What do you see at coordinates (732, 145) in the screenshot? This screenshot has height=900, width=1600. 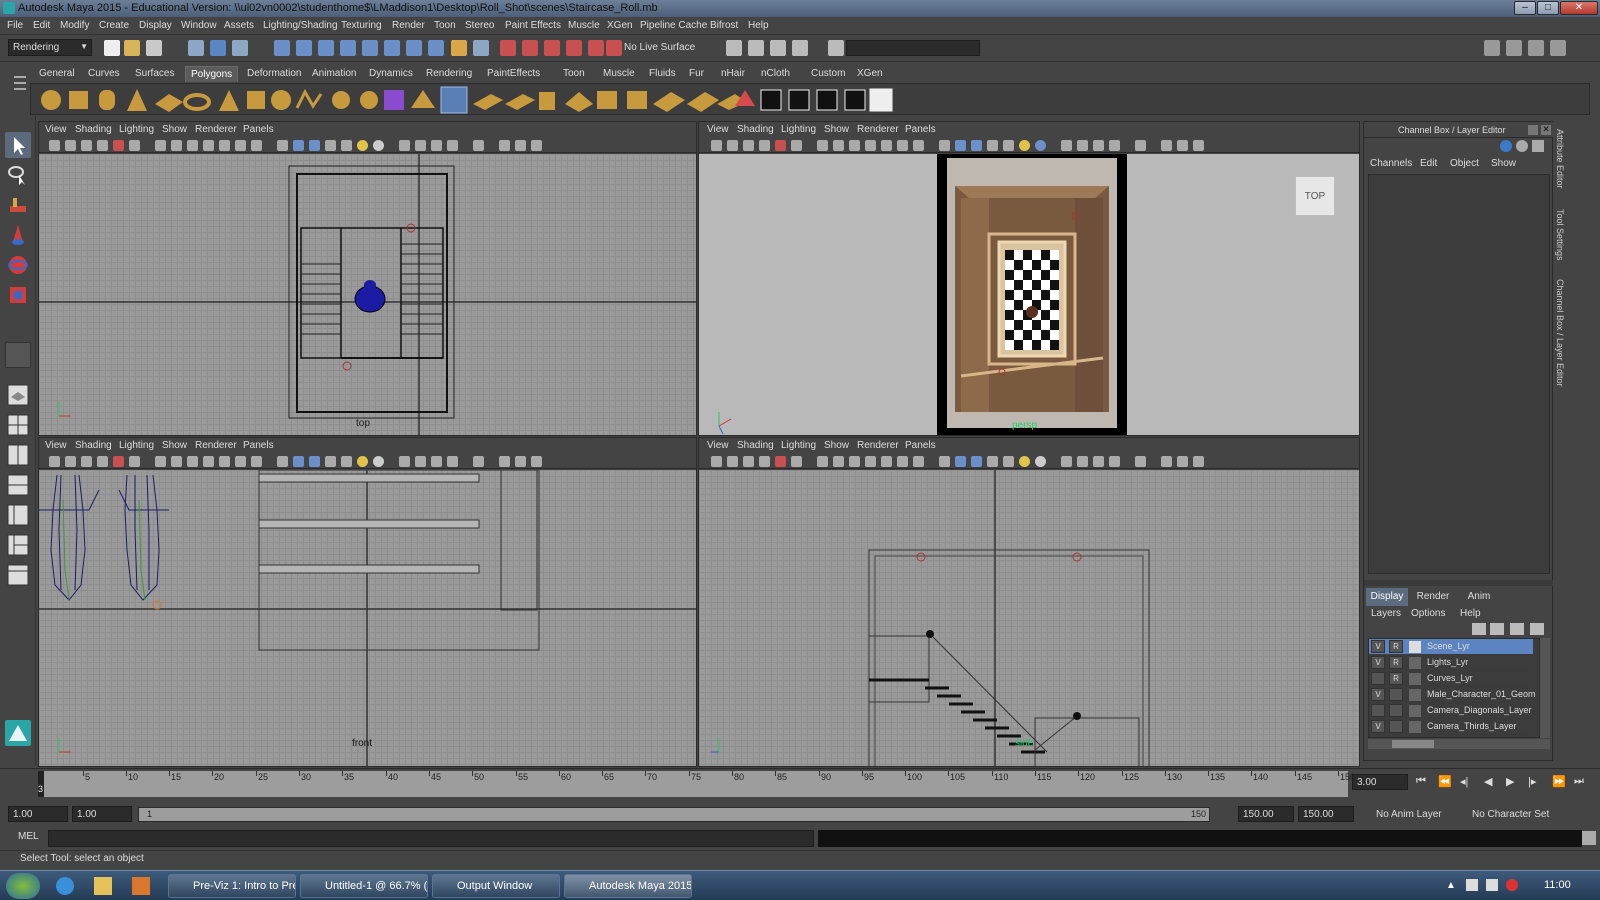 I see `camera-attributes-icon` at bounding box center [732, 145].